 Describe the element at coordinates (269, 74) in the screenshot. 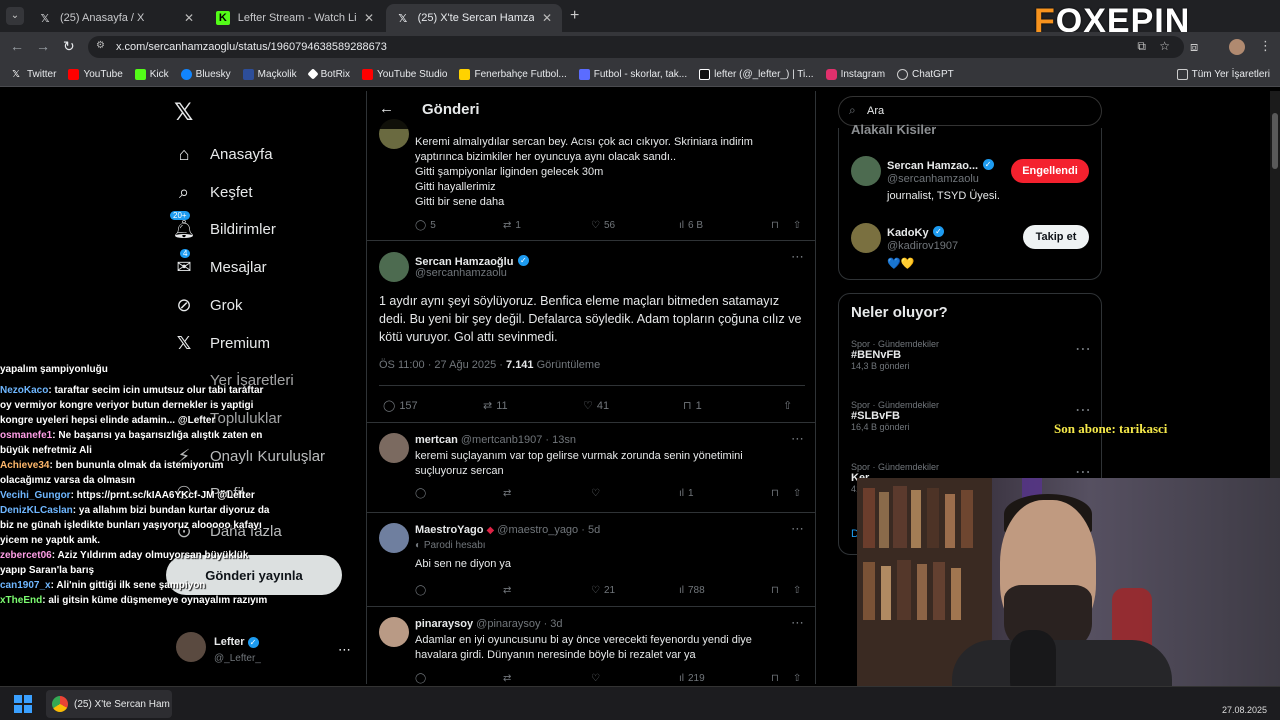

I see `bookmark-mackolik: Maçkolik` at that location.